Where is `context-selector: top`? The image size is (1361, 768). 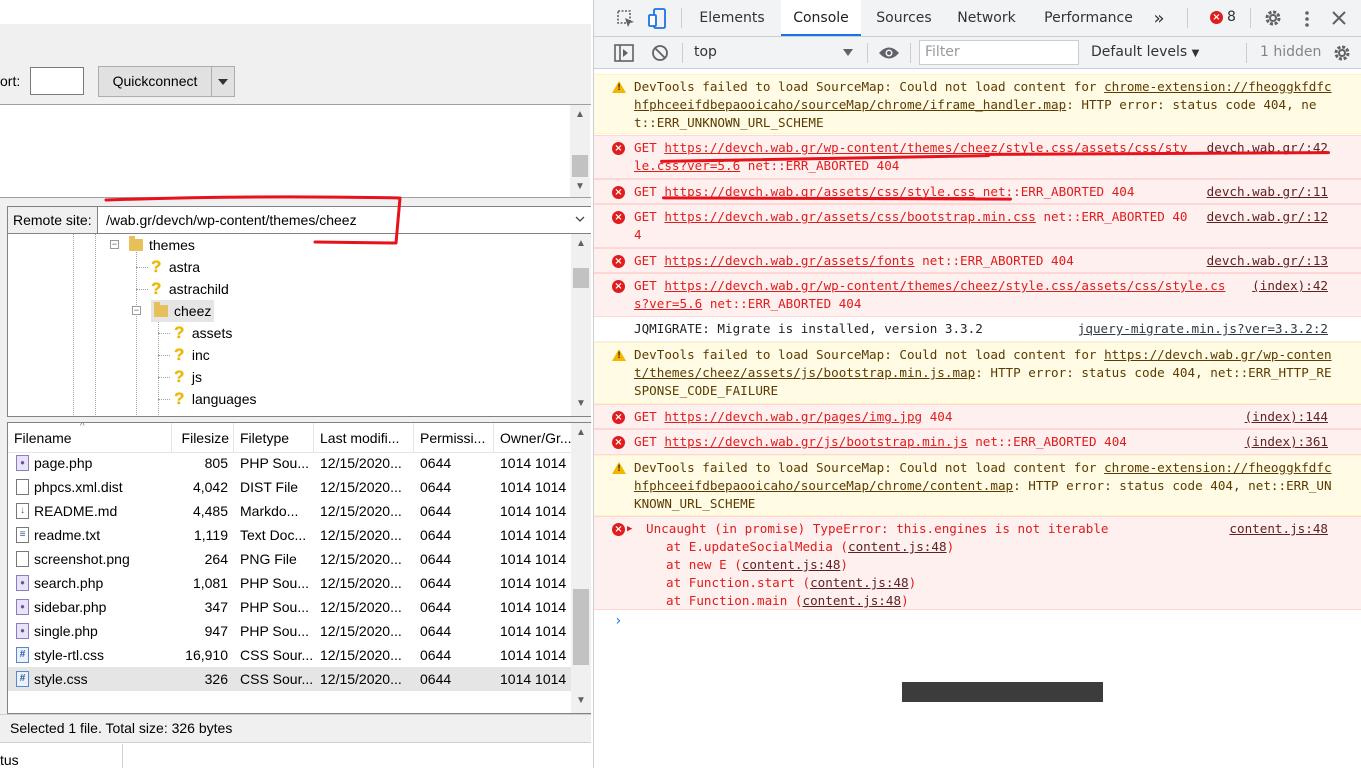
context-selector: top is located at coordinates (705, 52).